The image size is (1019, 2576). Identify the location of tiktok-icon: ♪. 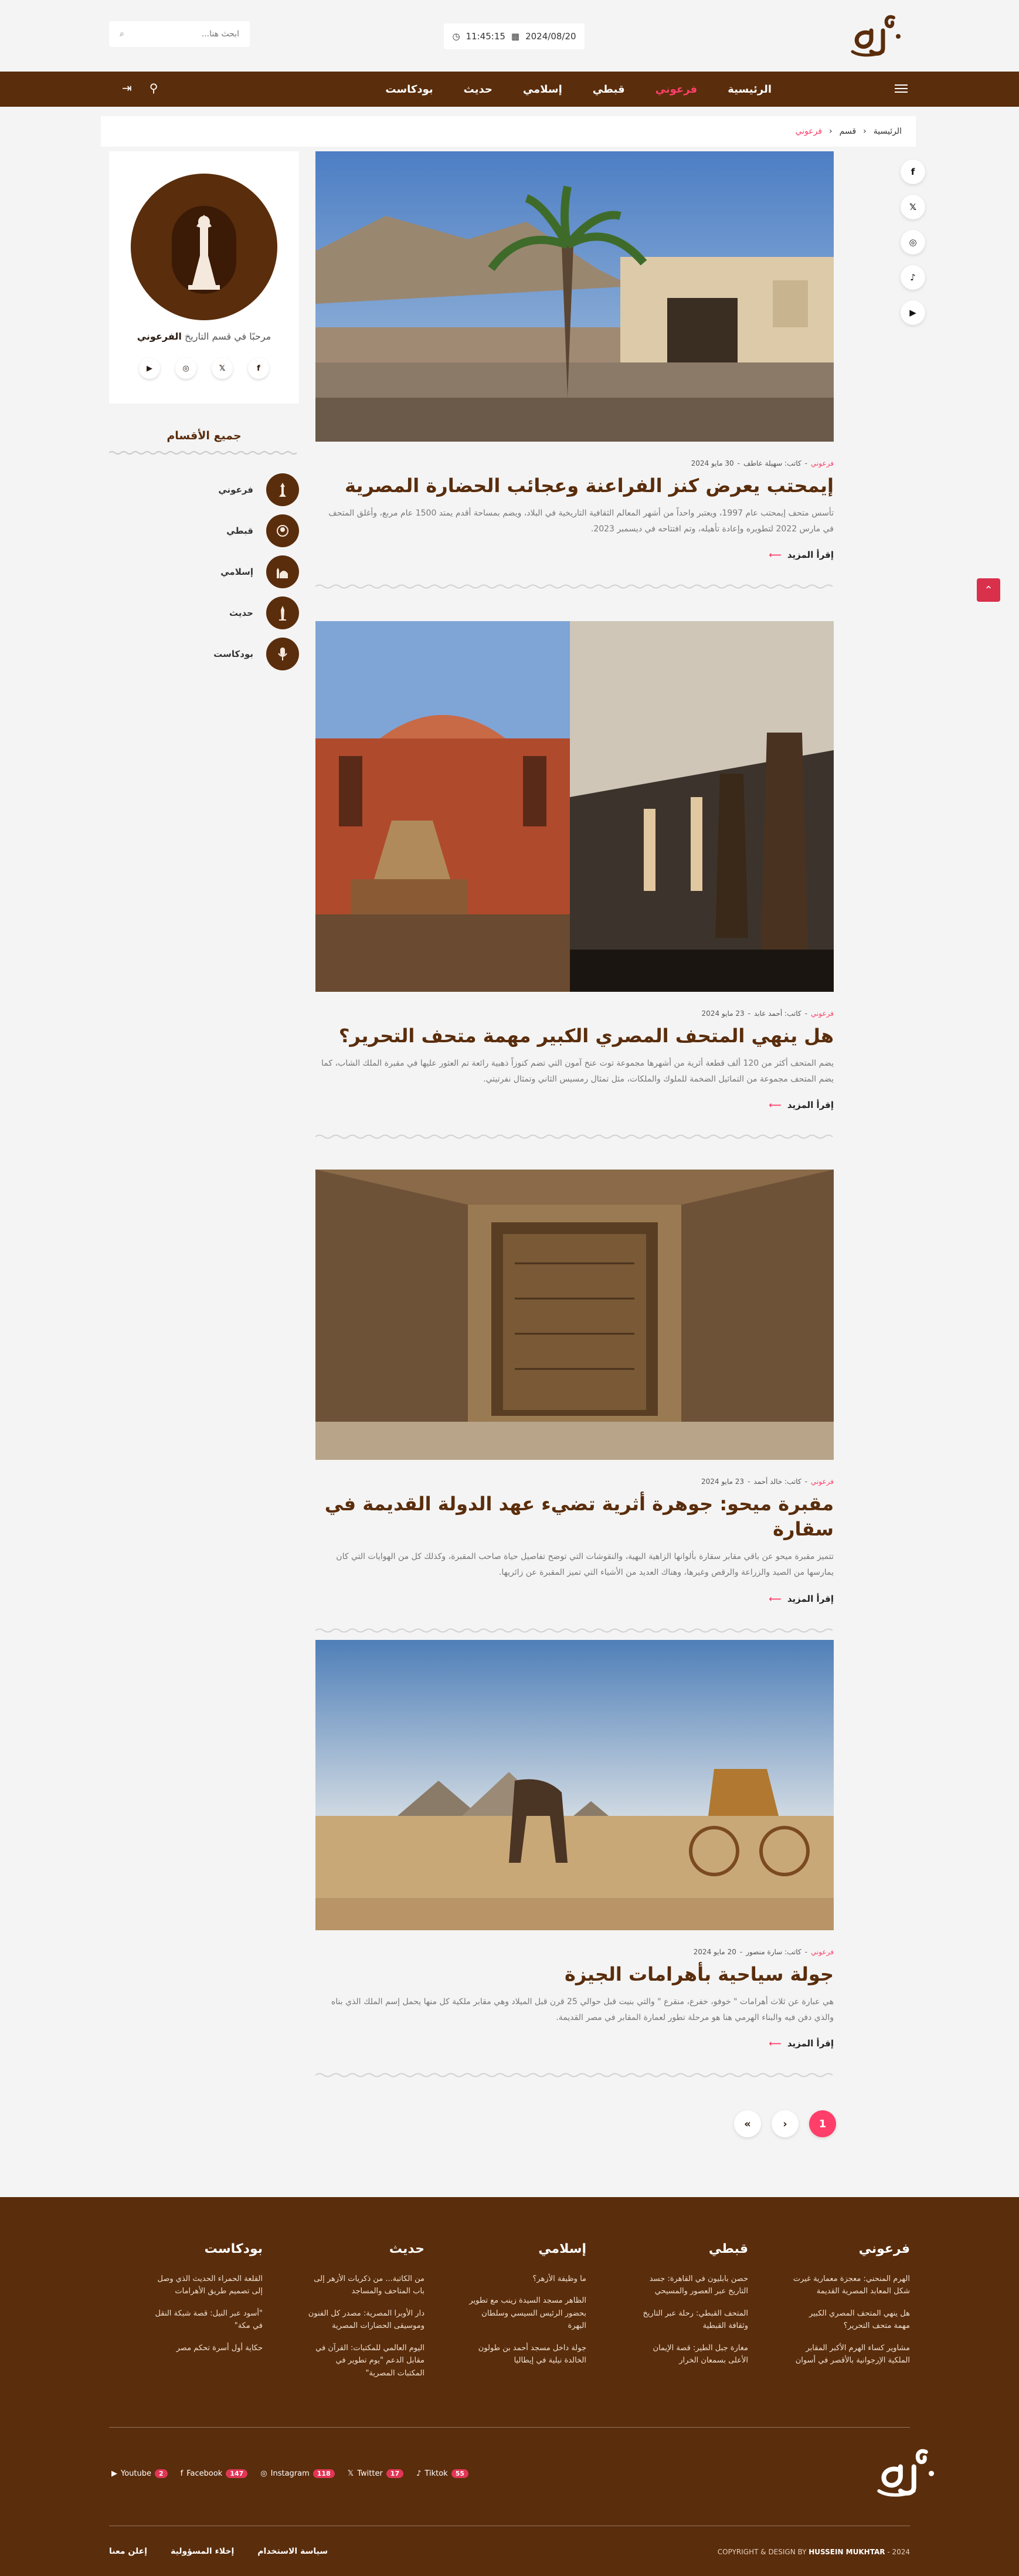
(913, 277).